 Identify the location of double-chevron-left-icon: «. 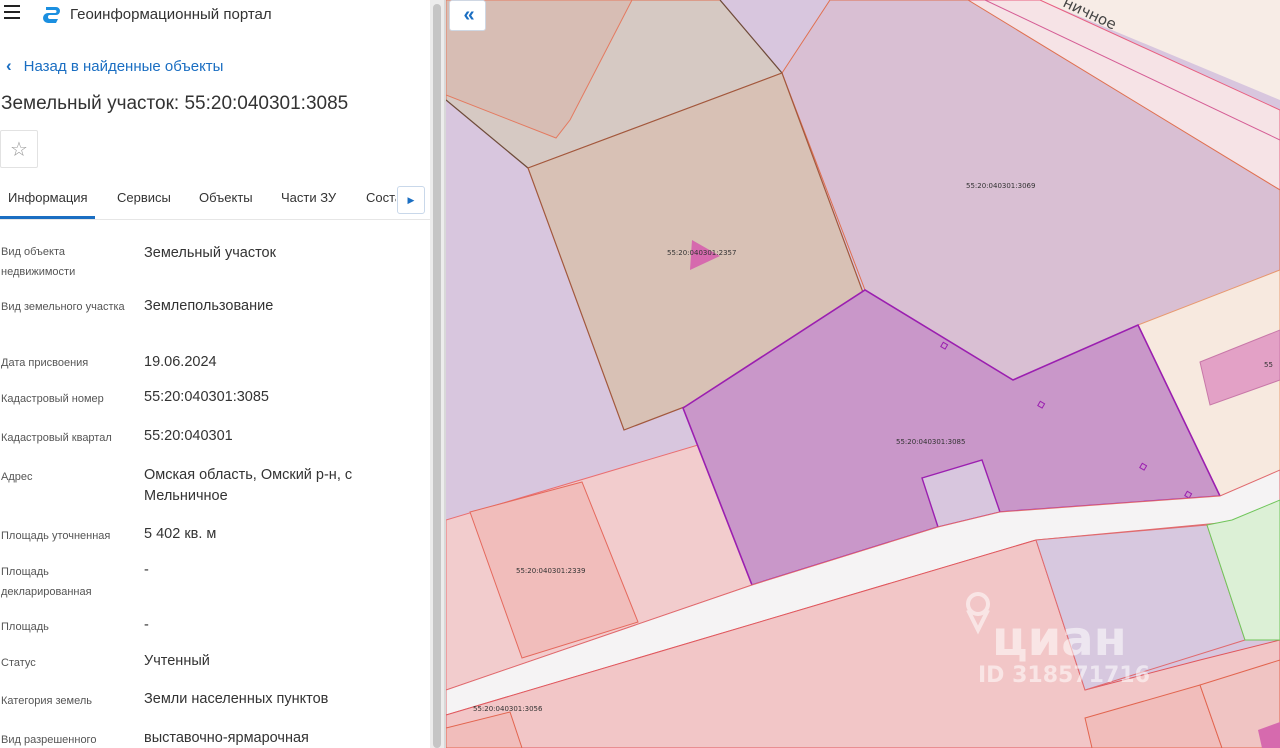
(468, 15).